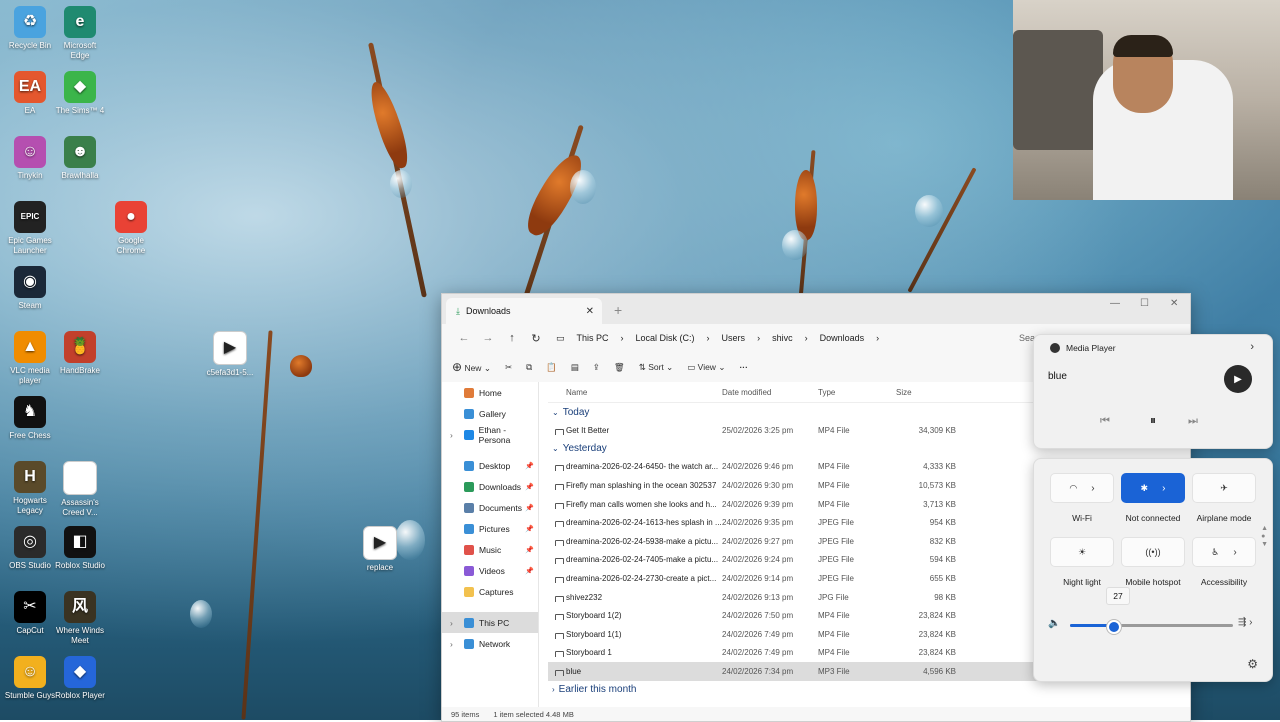  I want to click on view-button: ▭ View ⌄, so click(706, 367).